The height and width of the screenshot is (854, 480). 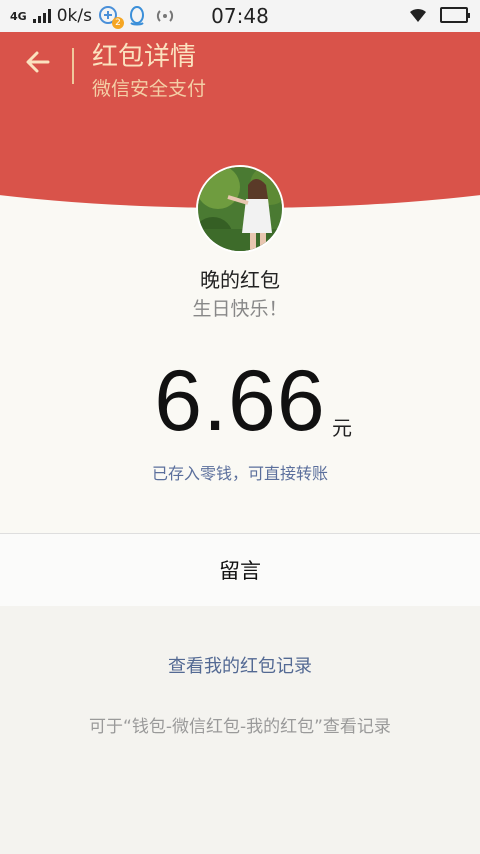 What do you see at coordinates (240, 472) in the screenshot?
I see `deposit-notice-link: 已存入零钱，可直接转账` at bounding box center [240, 472].